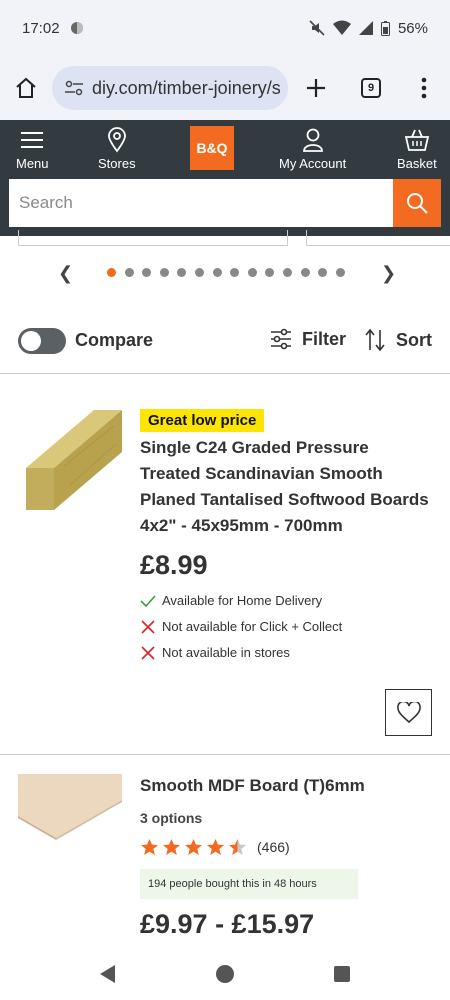 The image size is (450, 1000). Describe the element at coordinates (212, 148) in the screenshot. I see `bq-logo: B&Q` at that location.